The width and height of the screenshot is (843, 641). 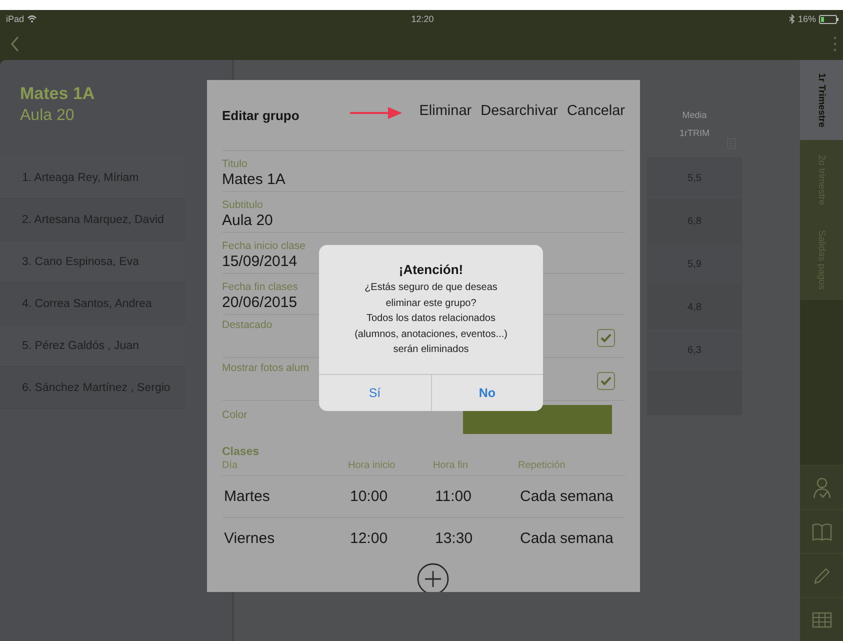 I want to click on field-value: Mates 1A, so click(x=423, y=179).